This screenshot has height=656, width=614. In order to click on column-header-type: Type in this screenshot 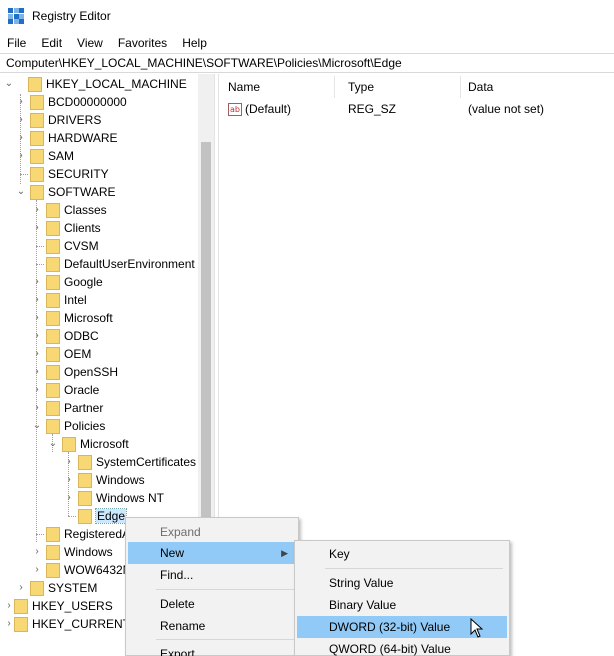, I will do `click(400, 87)`.